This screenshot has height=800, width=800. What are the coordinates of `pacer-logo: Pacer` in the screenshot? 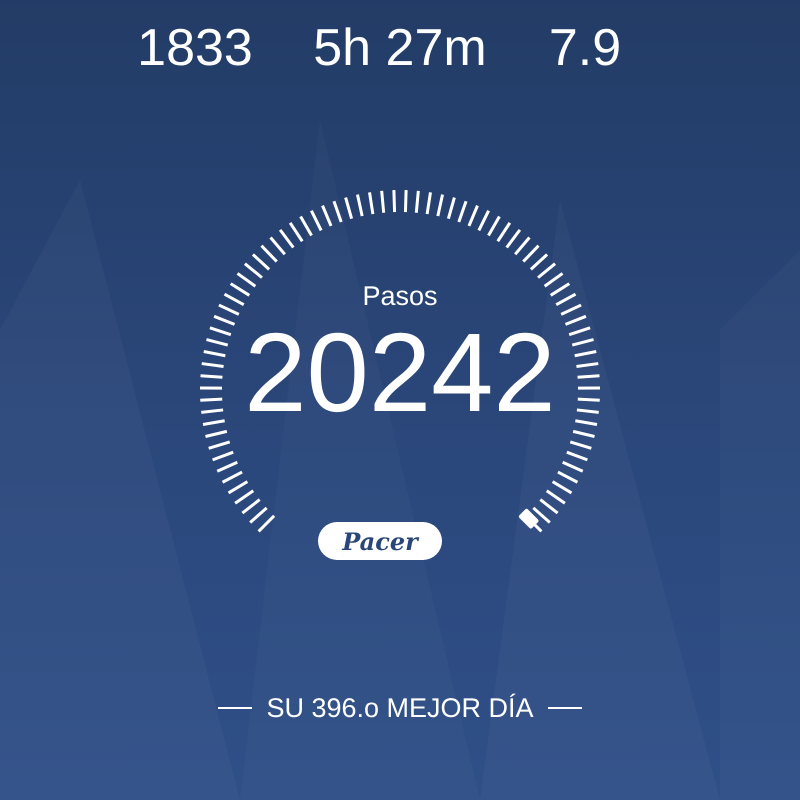 It's located at (380, 541).